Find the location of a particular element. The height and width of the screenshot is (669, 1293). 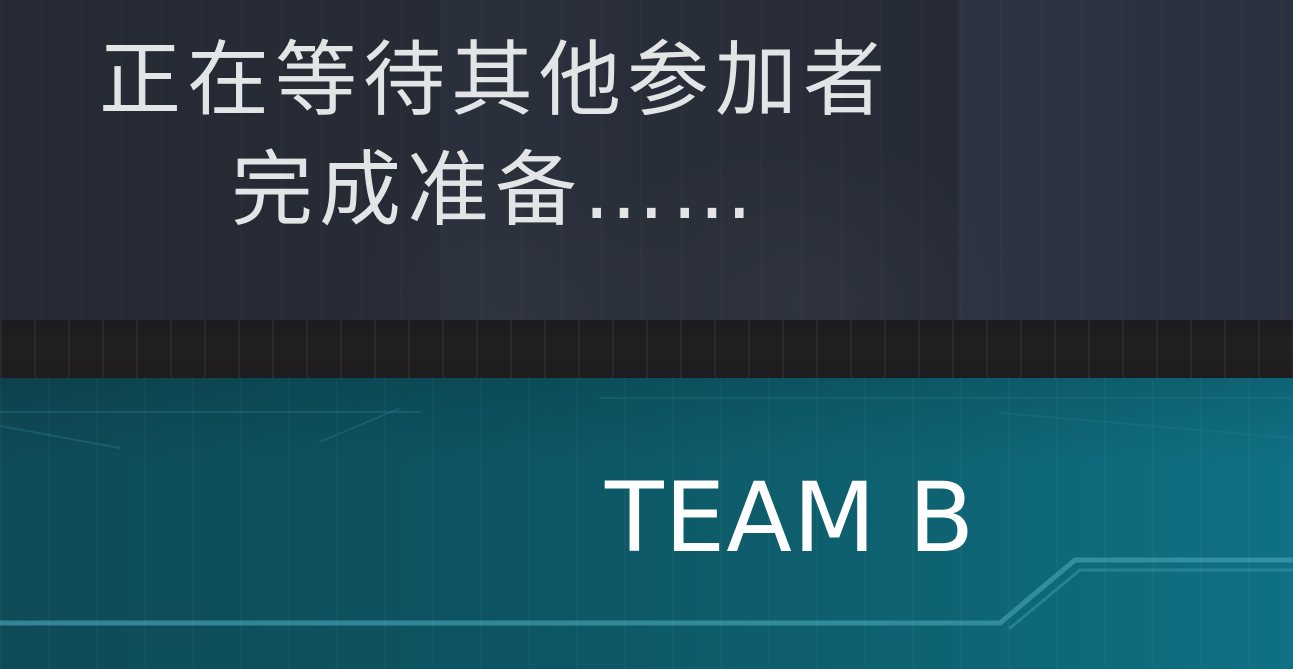

waiting-status-line-1: 正在等待其他参加者 is located at coordinates (494, 80).